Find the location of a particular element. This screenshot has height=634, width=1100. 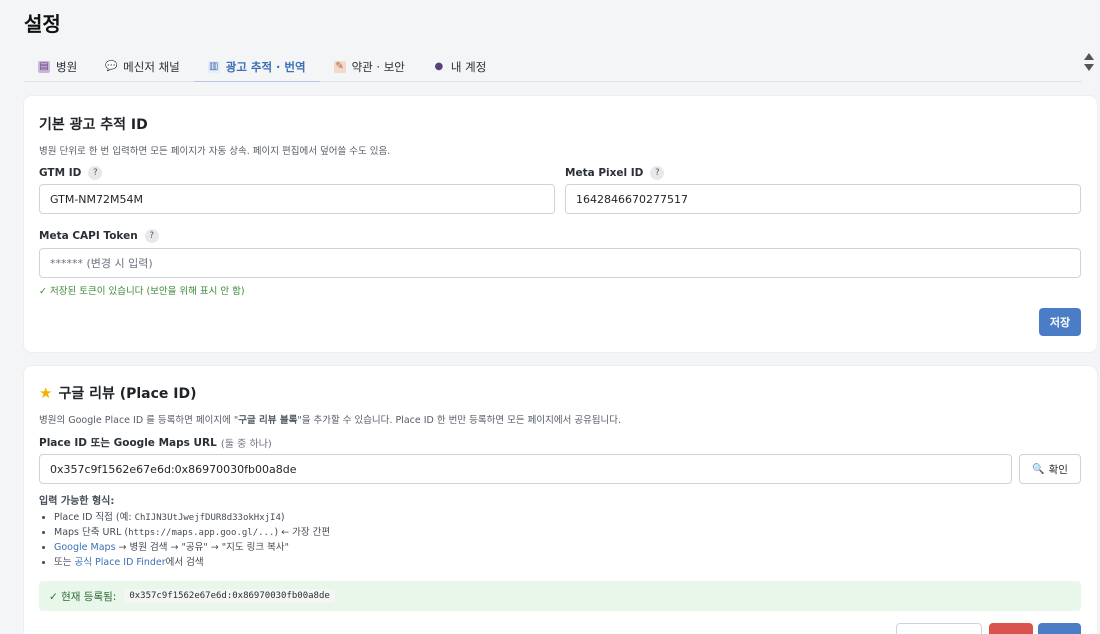

google-review-title: ★ 구글 리뷰 (Place ID) is located at coordinates (118, 393).